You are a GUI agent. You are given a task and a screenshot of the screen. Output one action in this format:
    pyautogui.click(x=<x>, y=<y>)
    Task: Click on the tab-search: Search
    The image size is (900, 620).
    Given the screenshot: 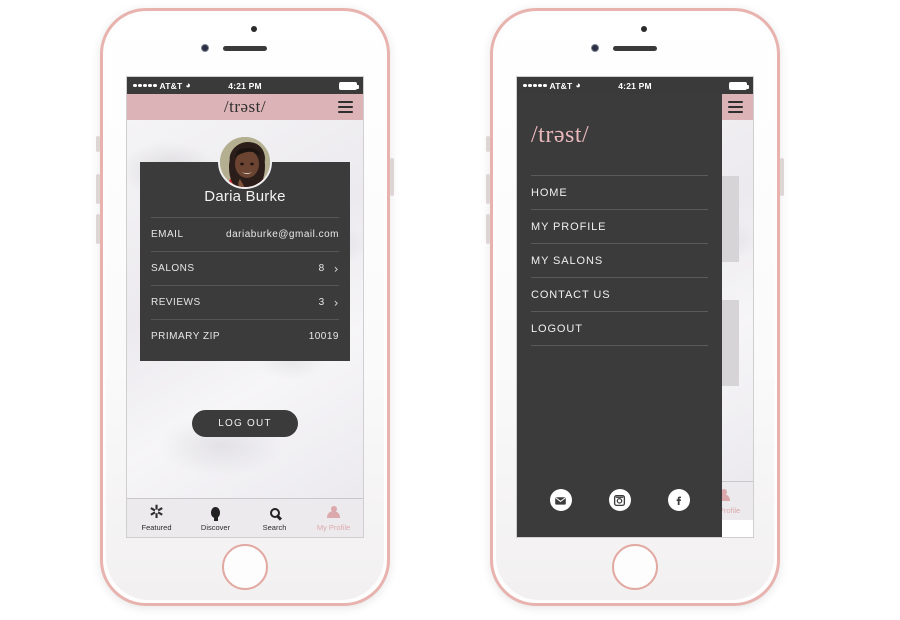 What is the action you would take?
    pyautogui.click(x=274, y=518)
    